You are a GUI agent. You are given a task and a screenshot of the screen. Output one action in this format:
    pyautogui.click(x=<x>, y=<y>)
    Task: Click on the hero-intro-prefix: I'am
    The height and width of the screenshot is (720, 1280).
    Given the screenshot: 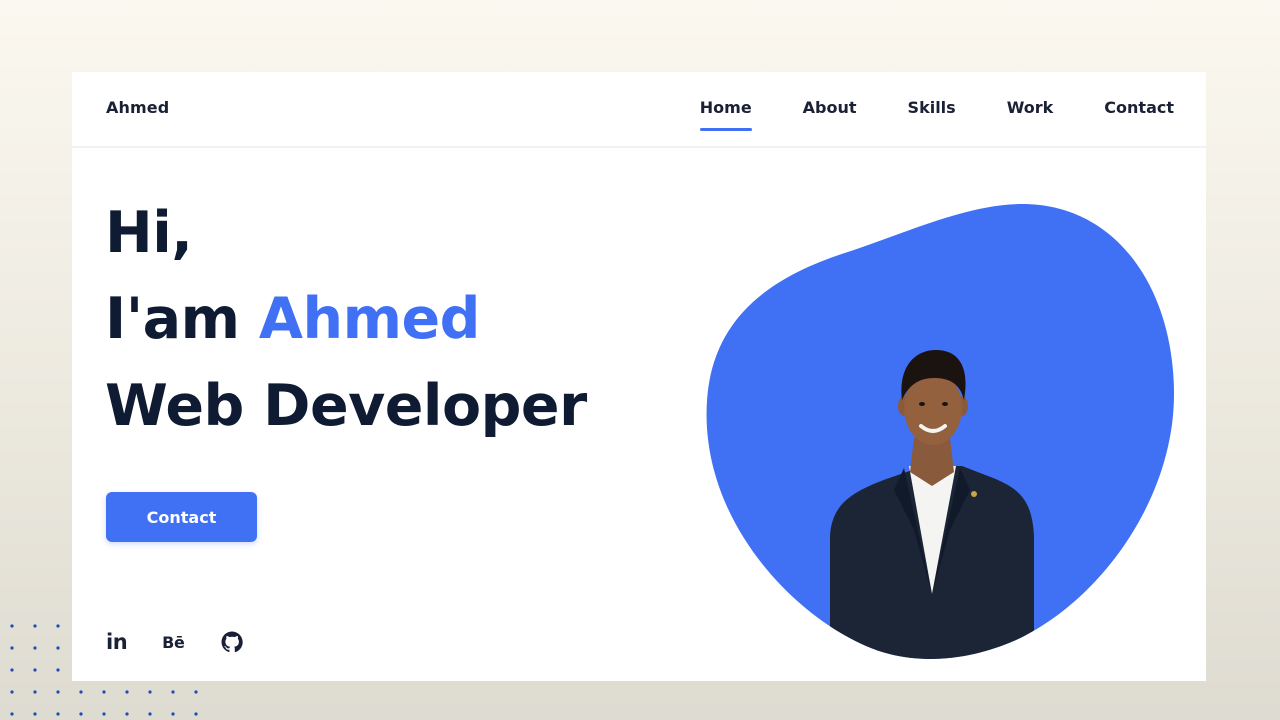 What is the action you would take?
    pyautogui.click(x=182, y=319)
    